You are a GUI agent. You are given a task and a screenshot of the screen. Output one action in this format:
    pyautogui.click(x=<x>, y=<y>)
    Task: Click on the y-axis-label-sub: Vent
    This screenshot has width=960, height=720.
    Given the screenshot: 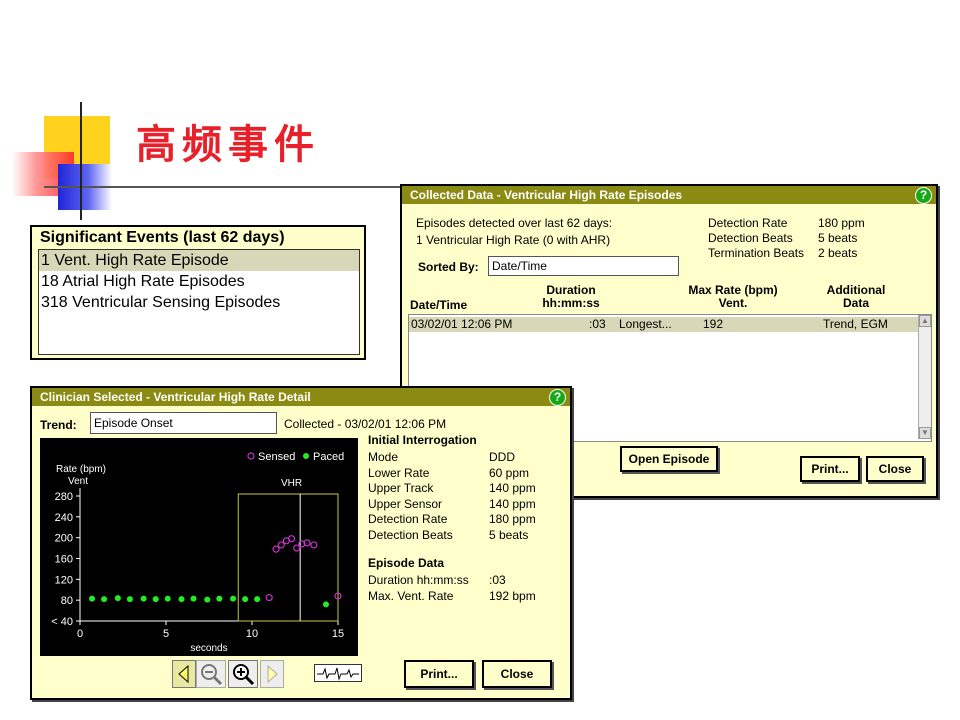 What is the action you would take?
    pyautogui.click(x=78, y=481)
    